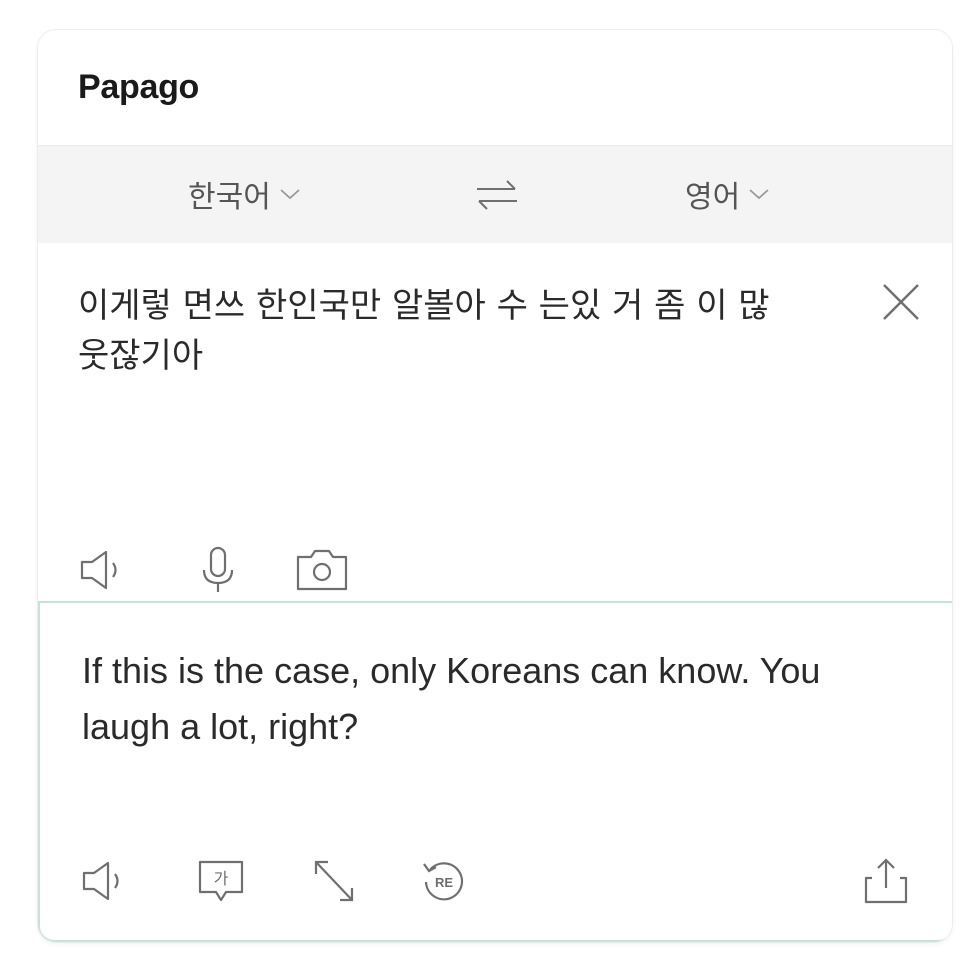  I want to click on expand-button, so click(334, 881).